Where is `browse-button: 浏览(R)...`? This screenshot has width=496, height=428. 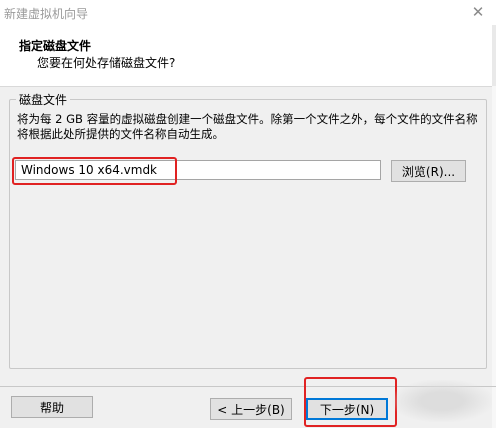 browse-button: 浏览(R)... is located at coordinates (428, 171).